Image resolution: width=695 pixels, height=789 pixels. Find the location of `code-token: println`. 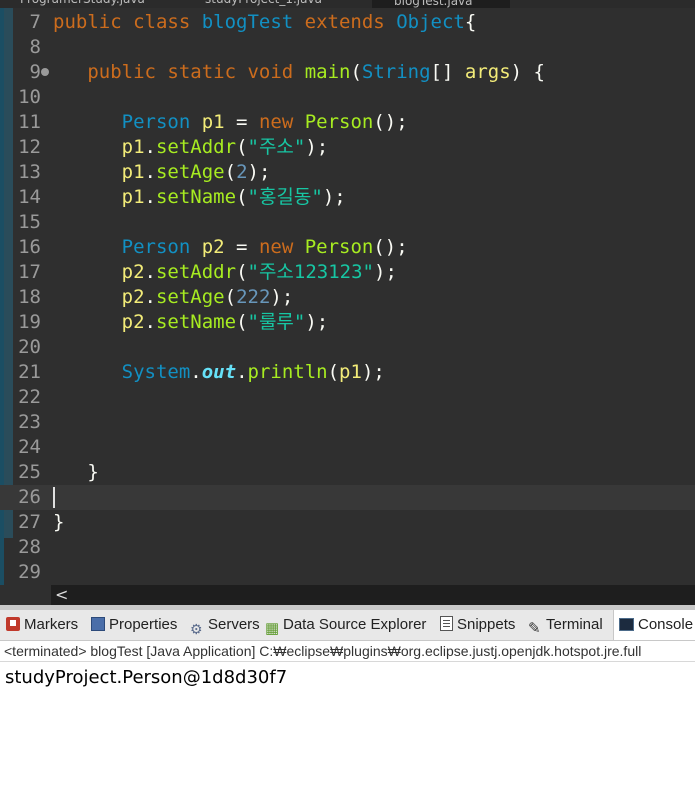

code-token: println is located at coordinates (287, 372).